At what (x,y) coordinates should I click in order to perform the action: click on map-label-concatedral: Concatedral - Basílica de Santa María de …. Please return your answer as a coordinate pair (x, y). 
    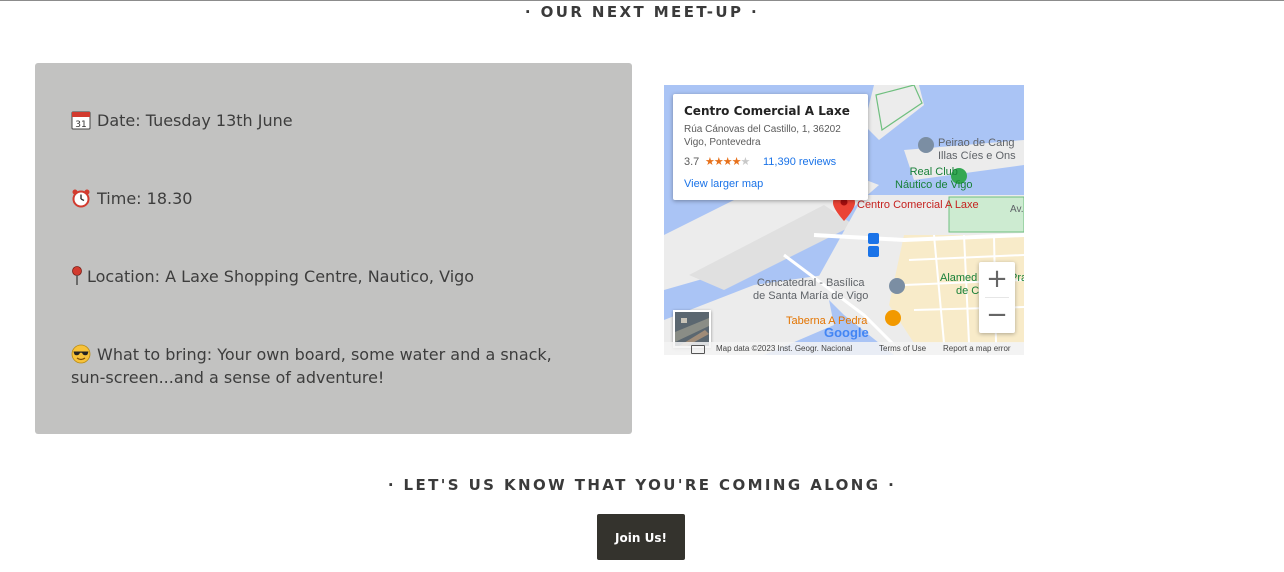
    Looking at the image, I should click on (811, 289).